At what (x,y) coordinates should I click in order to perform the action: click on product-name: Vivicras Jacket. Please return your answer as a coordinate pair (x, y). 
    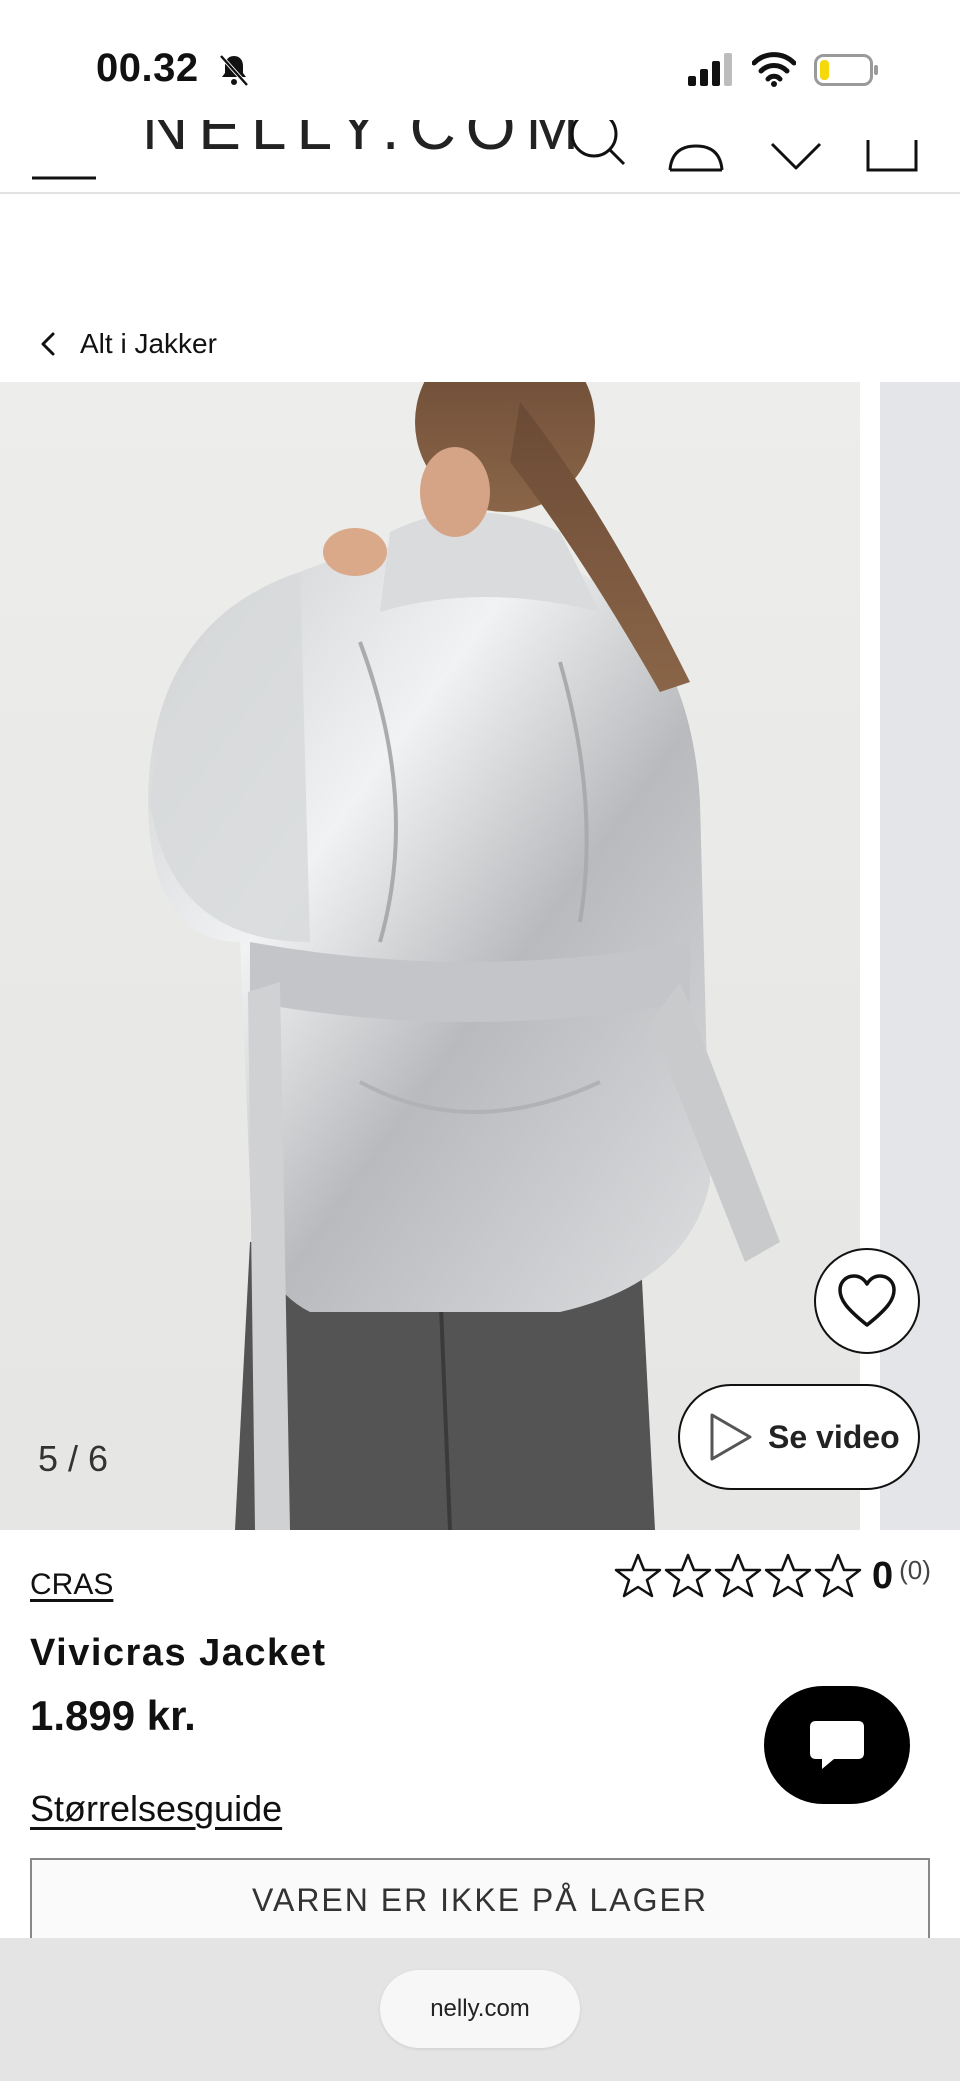
    Looking at the image, I should click on (178, 1653).